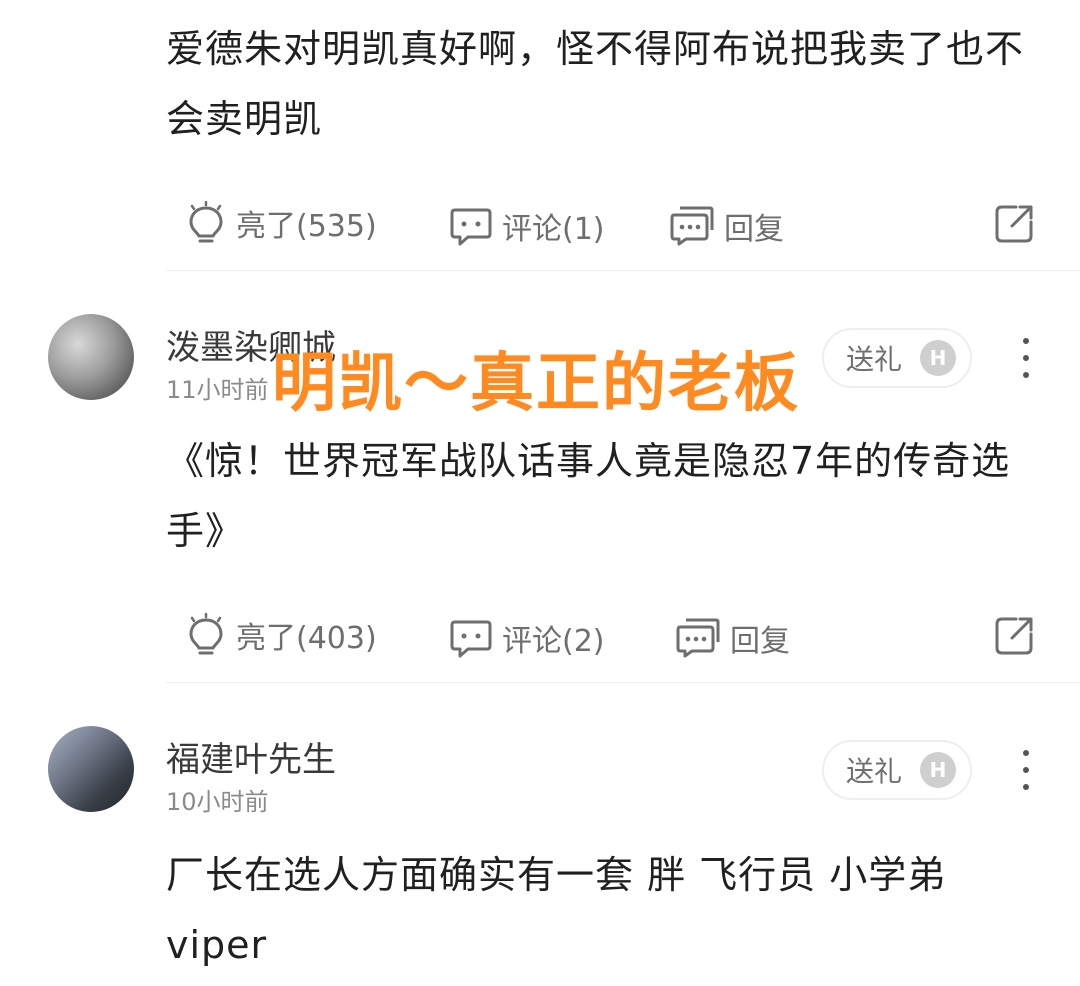 The image size is (1080, 986). What do you see at coordinates (217, 390) in the screenshot?
I see `timestamp: 11小时前` at bounding box center [217, 390].